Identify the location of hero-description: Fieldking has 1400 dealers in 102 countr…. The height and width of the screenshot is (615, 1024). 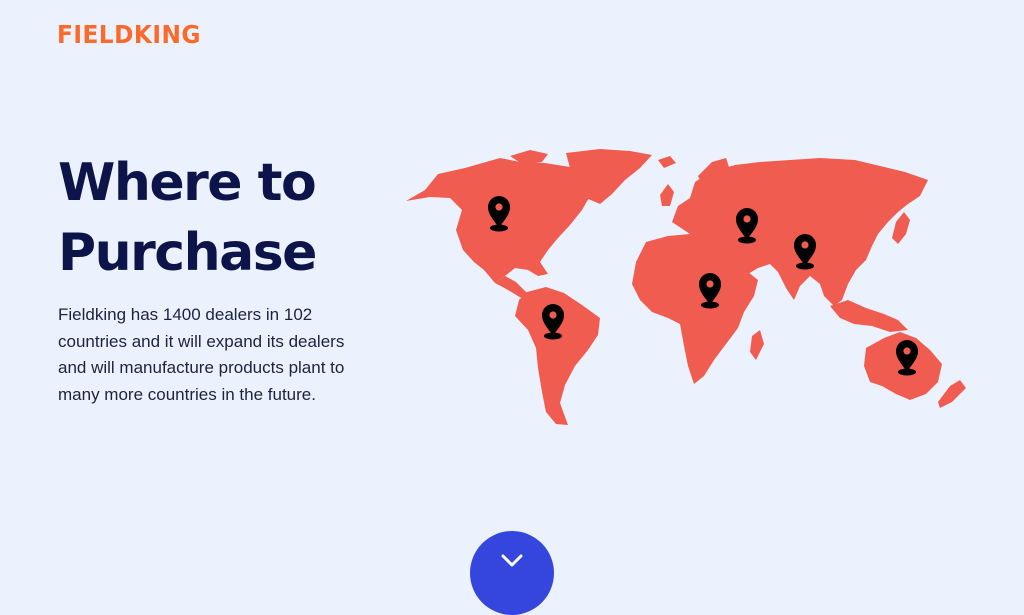
(201, 354).